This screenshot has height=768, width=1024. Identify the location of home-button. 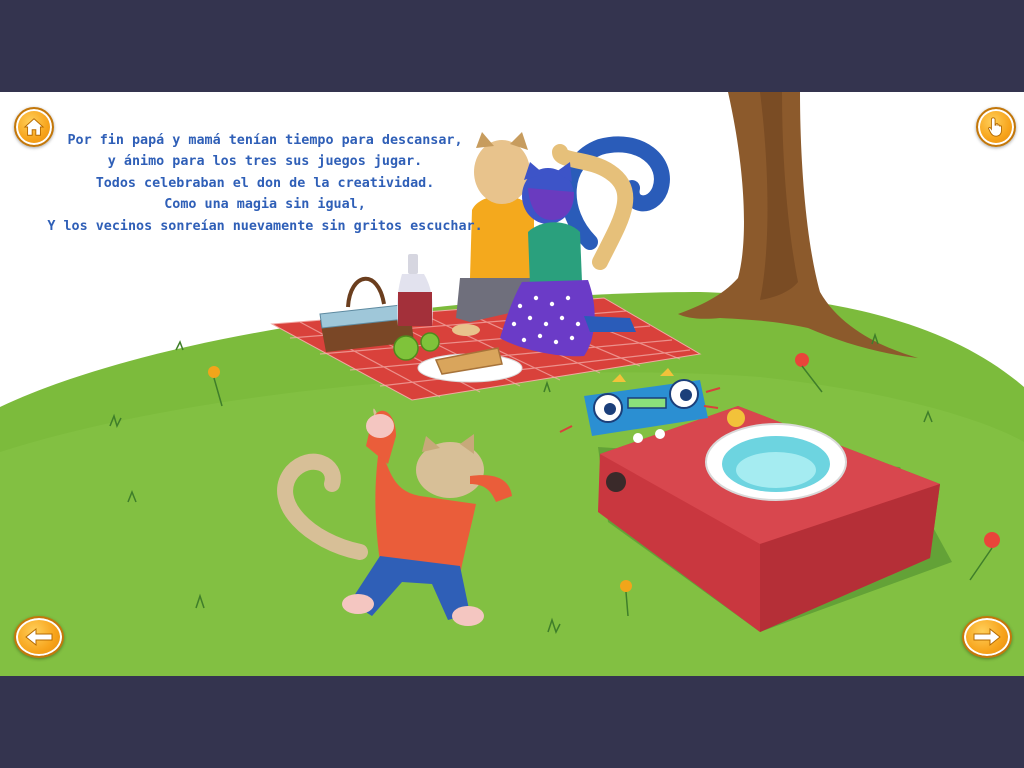
(34, 127).